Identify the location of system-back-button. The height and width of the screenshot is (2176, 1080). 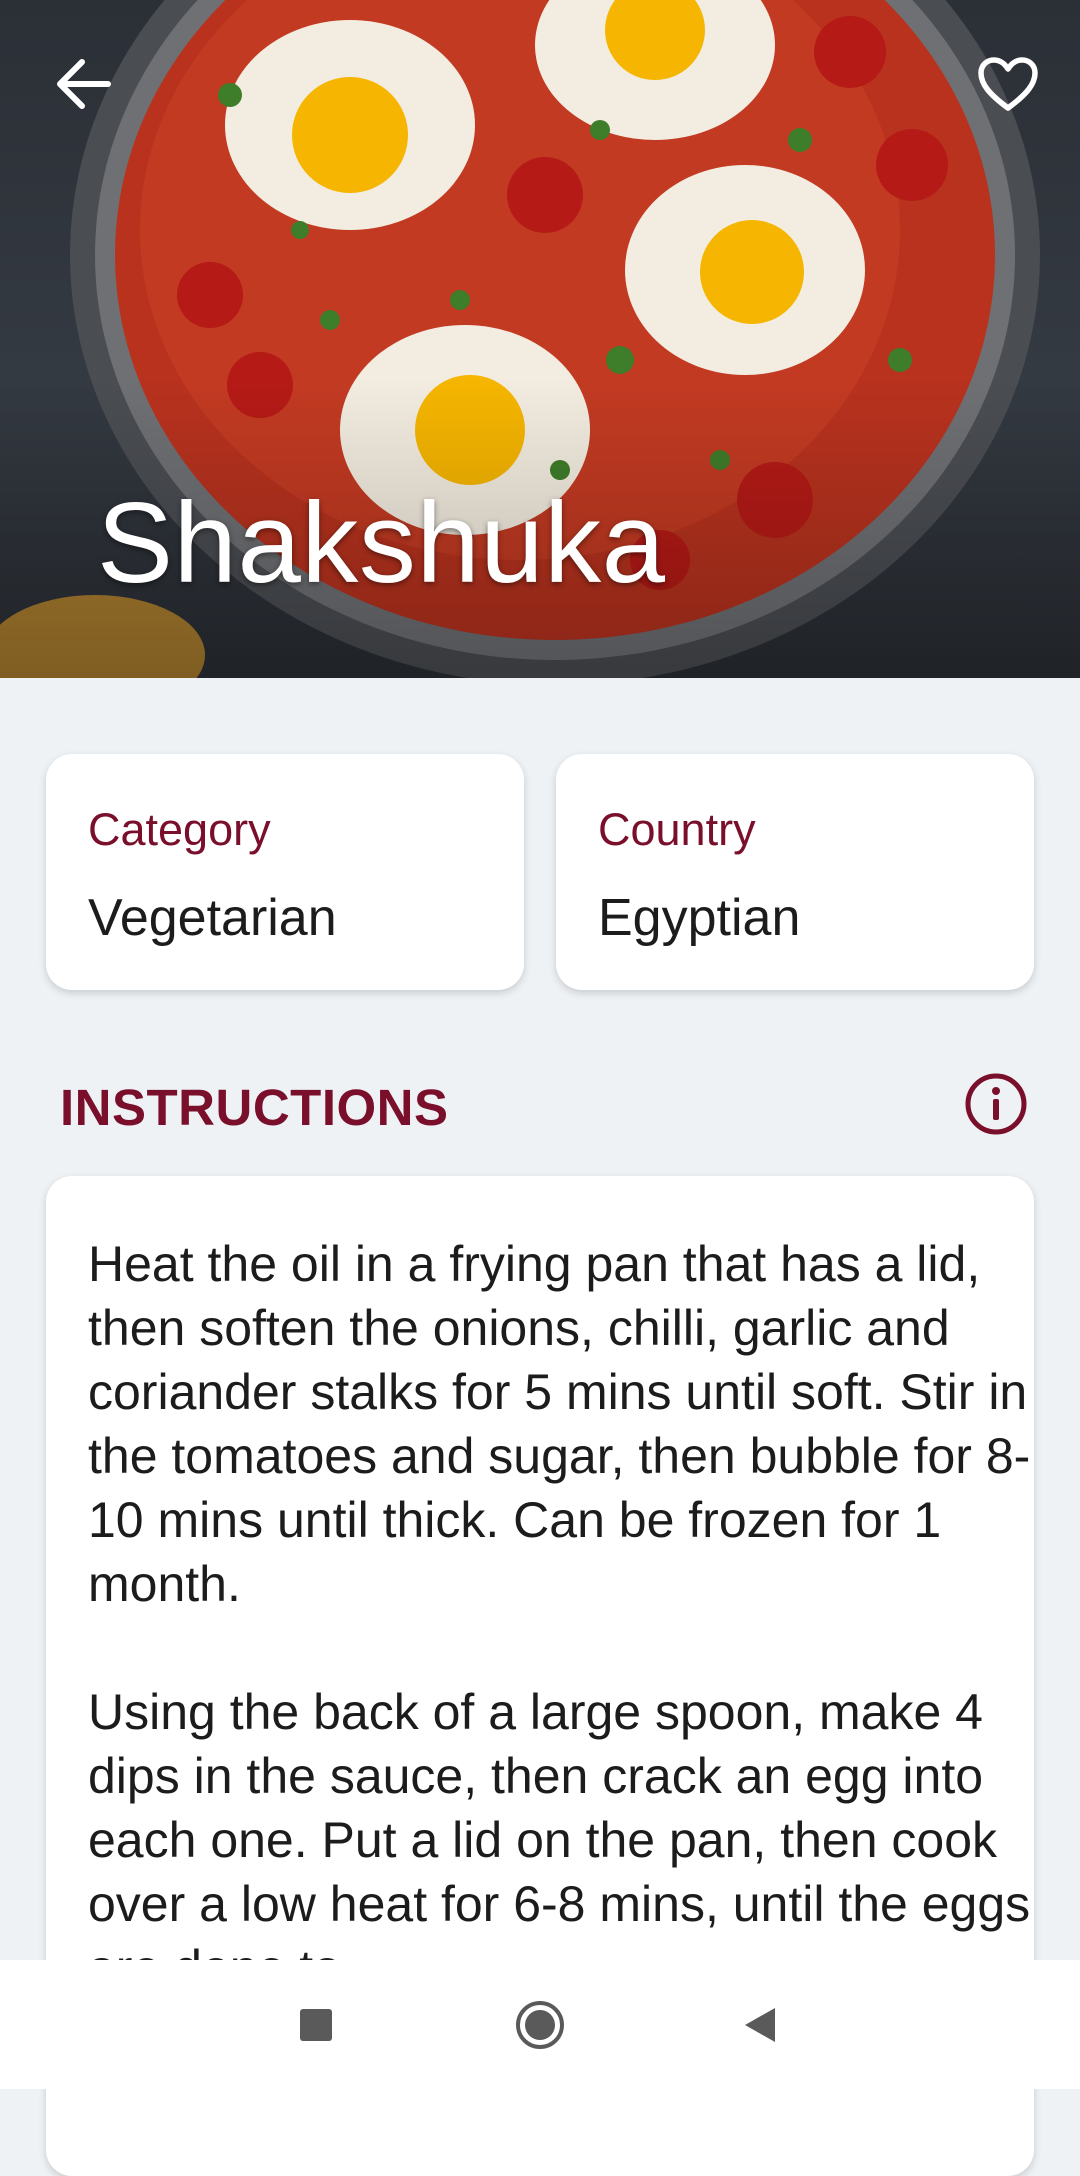
(760, 2024).